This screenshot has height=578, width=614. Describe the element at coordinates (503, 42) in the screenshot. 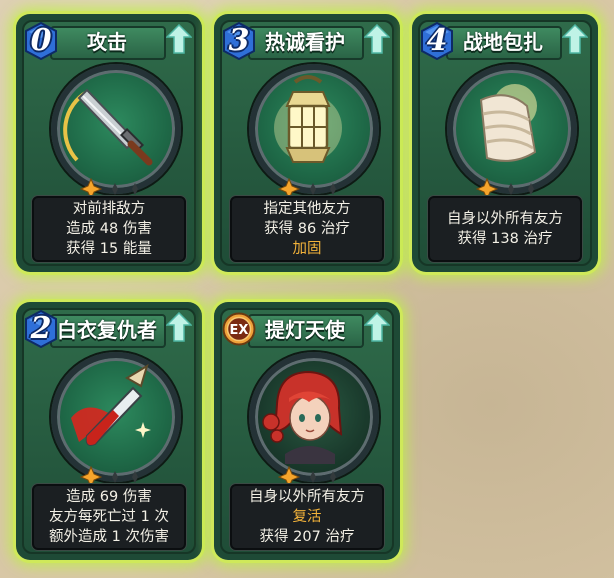

I see `card-title: 战地包扎` at that location.